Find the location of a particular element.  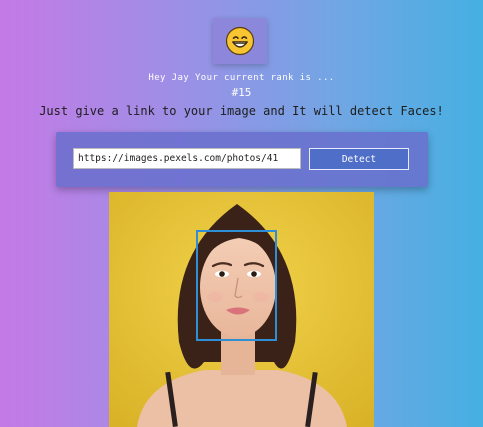

image-link-form: Detect is located at coordinates (242, 159).